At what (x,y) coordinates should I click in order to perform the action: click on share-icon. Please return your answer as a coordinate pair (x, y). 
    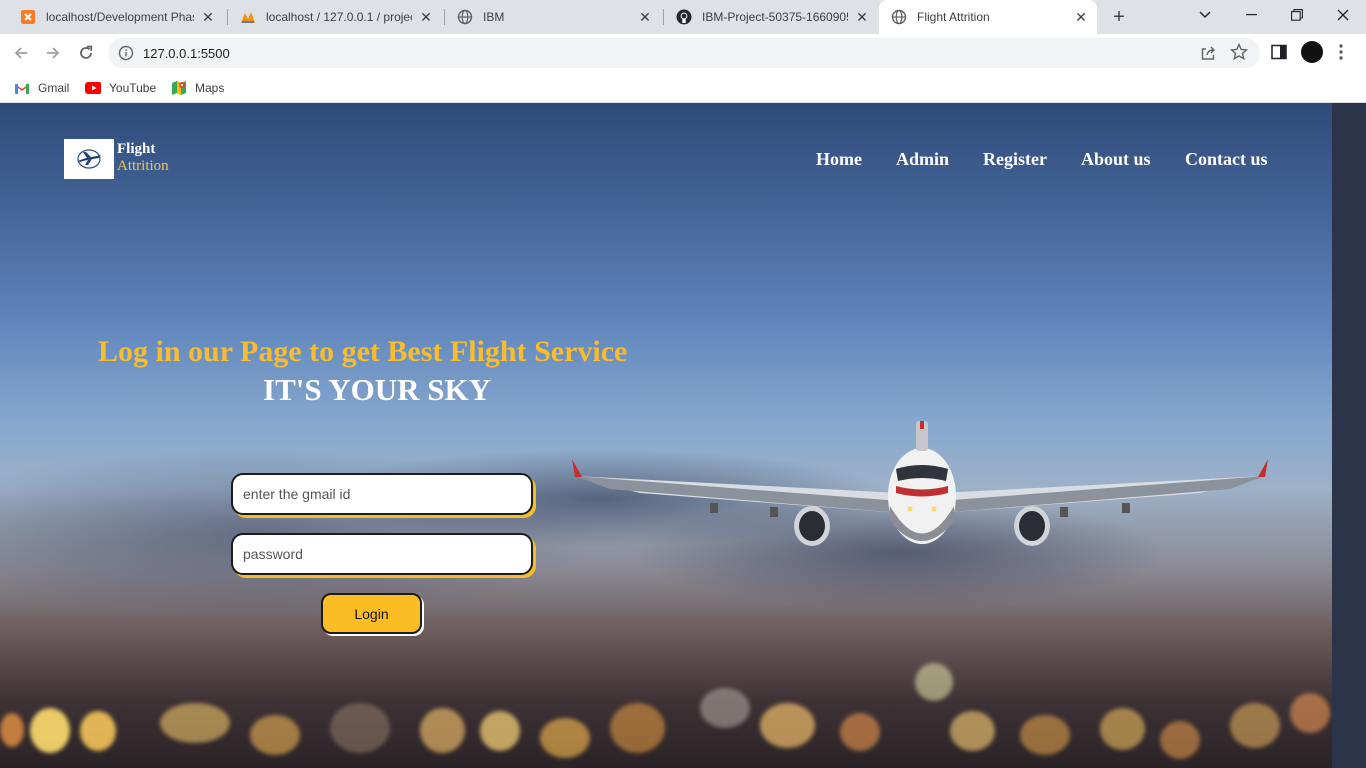
    Looking at the image, I should click on (1208, 53).